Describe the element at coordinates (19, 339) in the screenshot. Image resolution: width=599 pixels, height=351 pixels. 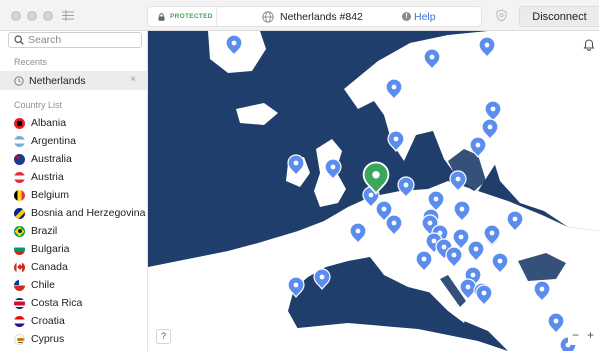
I see `cyprus-flag-icon` at that location.